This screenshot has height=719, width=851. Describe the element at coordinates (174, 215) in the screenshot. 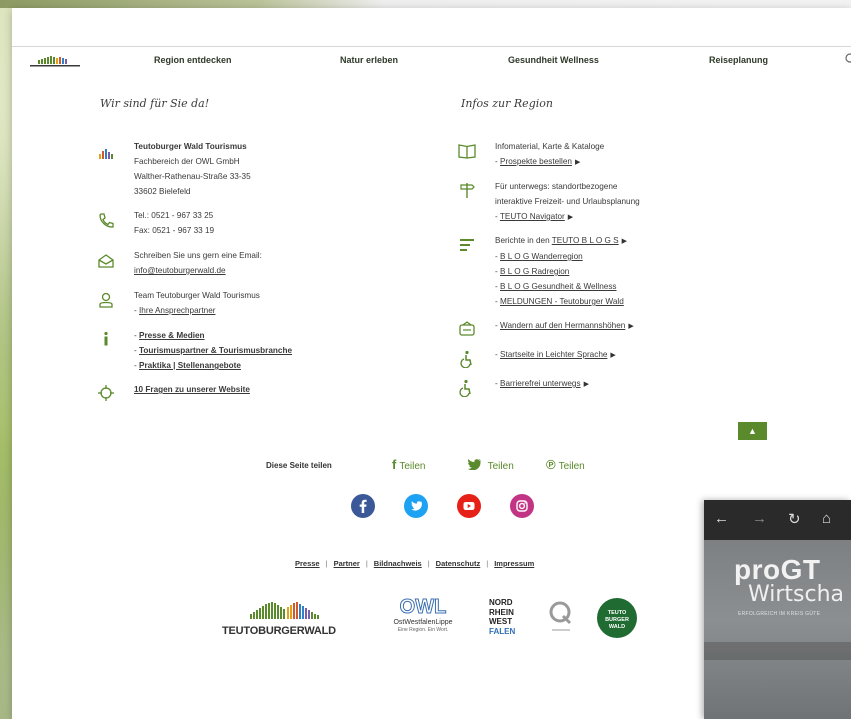

I see `phone-number: Tel.: 0521 - 967 33 25` at that location.